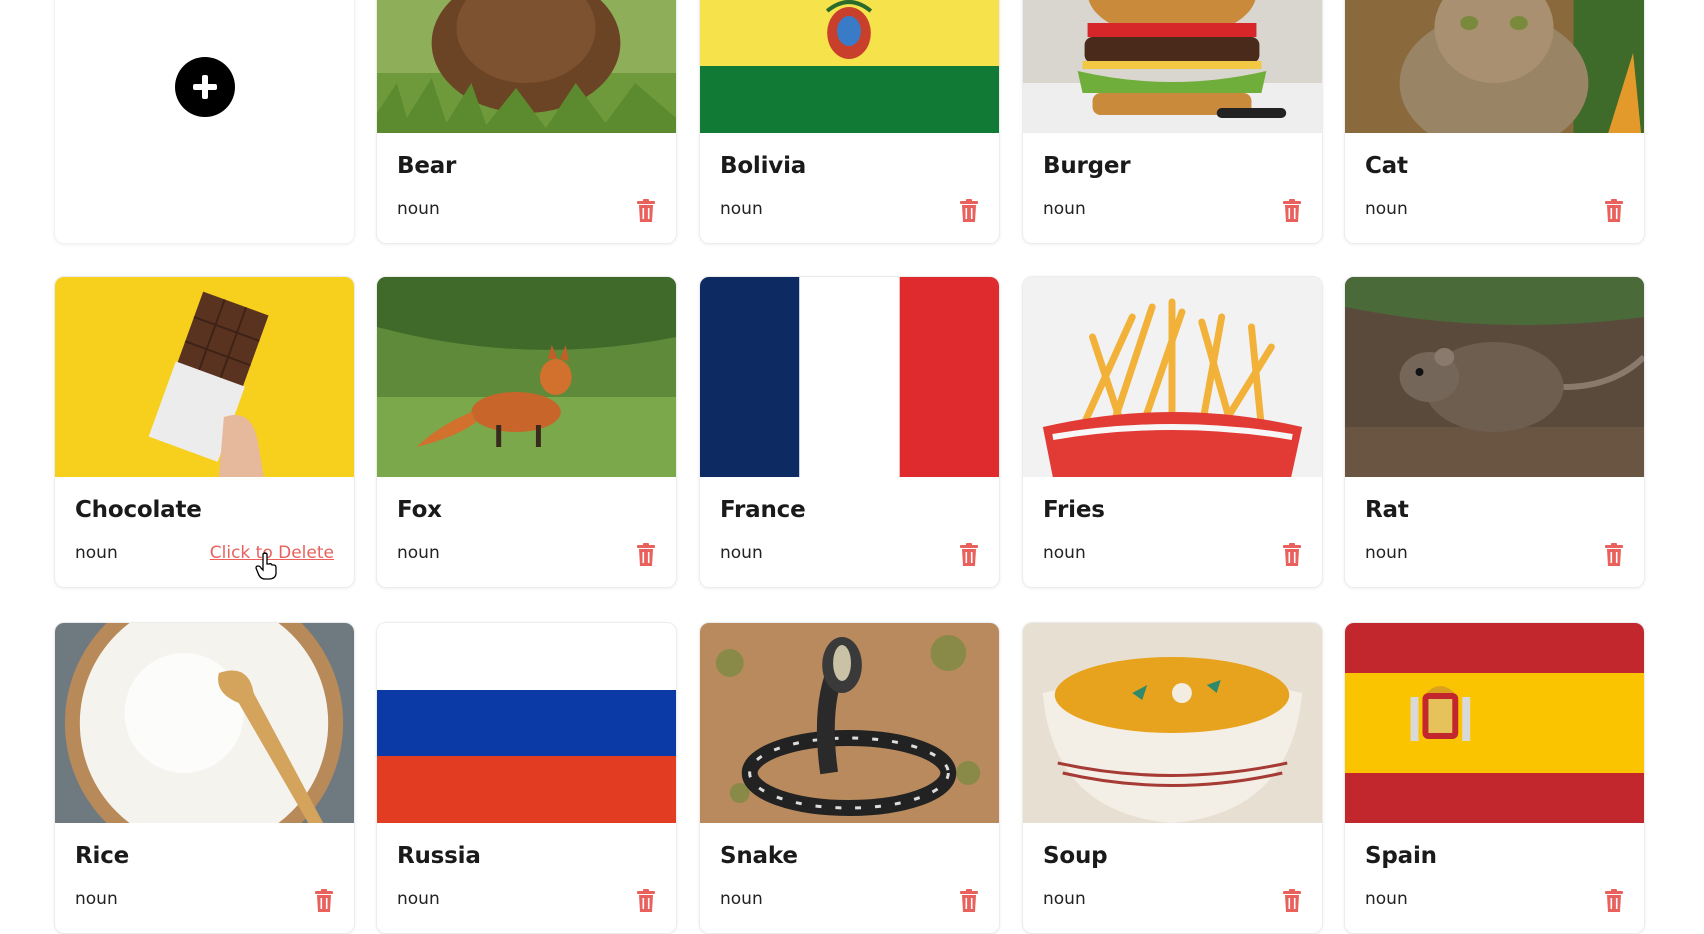 Image resolution: width=1704 pixels, height=934 pixels. I want to click on word-card-france: France noun, so click(849, 432).